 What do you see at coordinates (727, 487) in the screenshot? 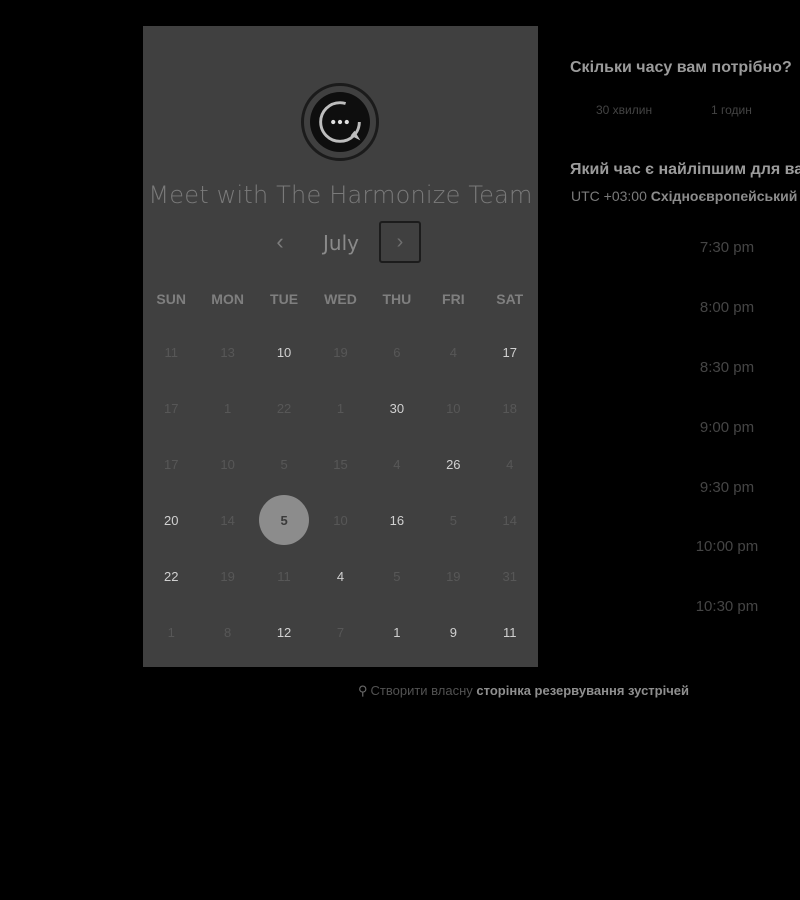
I see `time-slot: 9:30 pm` at bounding box center [727, 487].